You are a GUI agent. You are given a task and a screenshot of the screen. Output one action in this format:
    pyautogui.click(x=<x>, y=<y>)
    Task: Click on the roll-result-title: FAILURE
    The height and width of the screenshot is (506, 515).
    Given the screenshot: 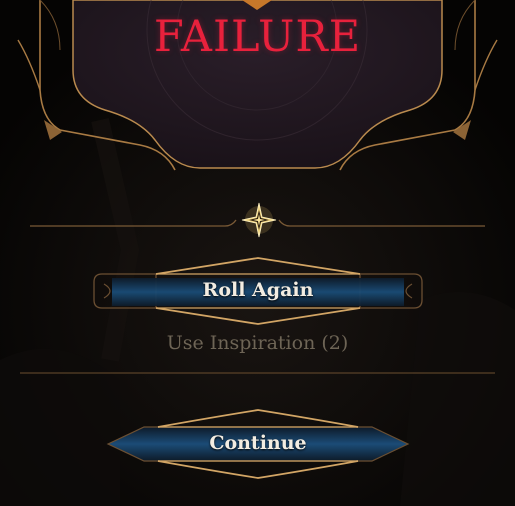 What is the action you would take?
    pyautogui.click(x=257, y=37)
    